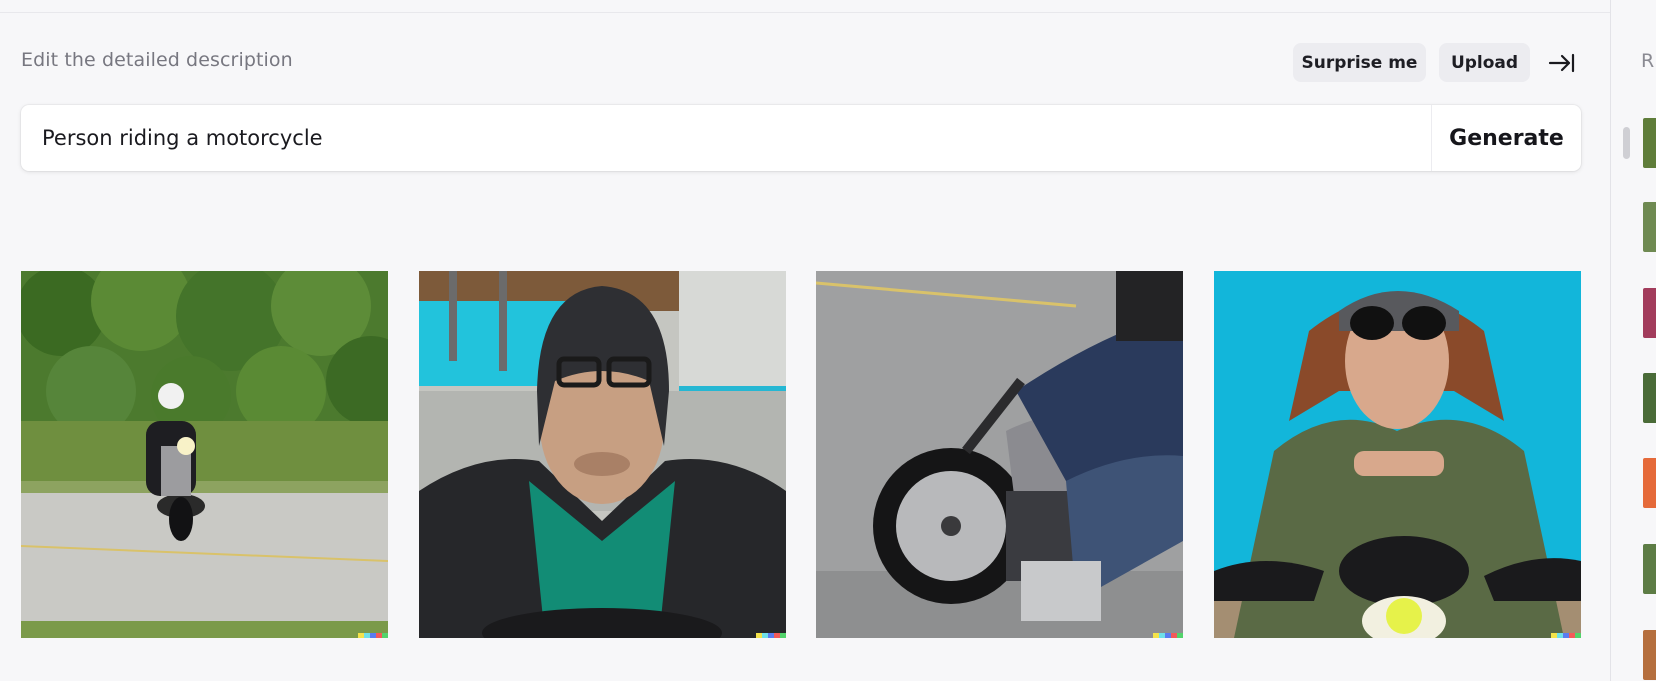 This screenshot has height=681, width=1656. Describe the element at coordinates (1359, 62) in the screenshot. I see `surprise-me-button: Surprise me` at that location.